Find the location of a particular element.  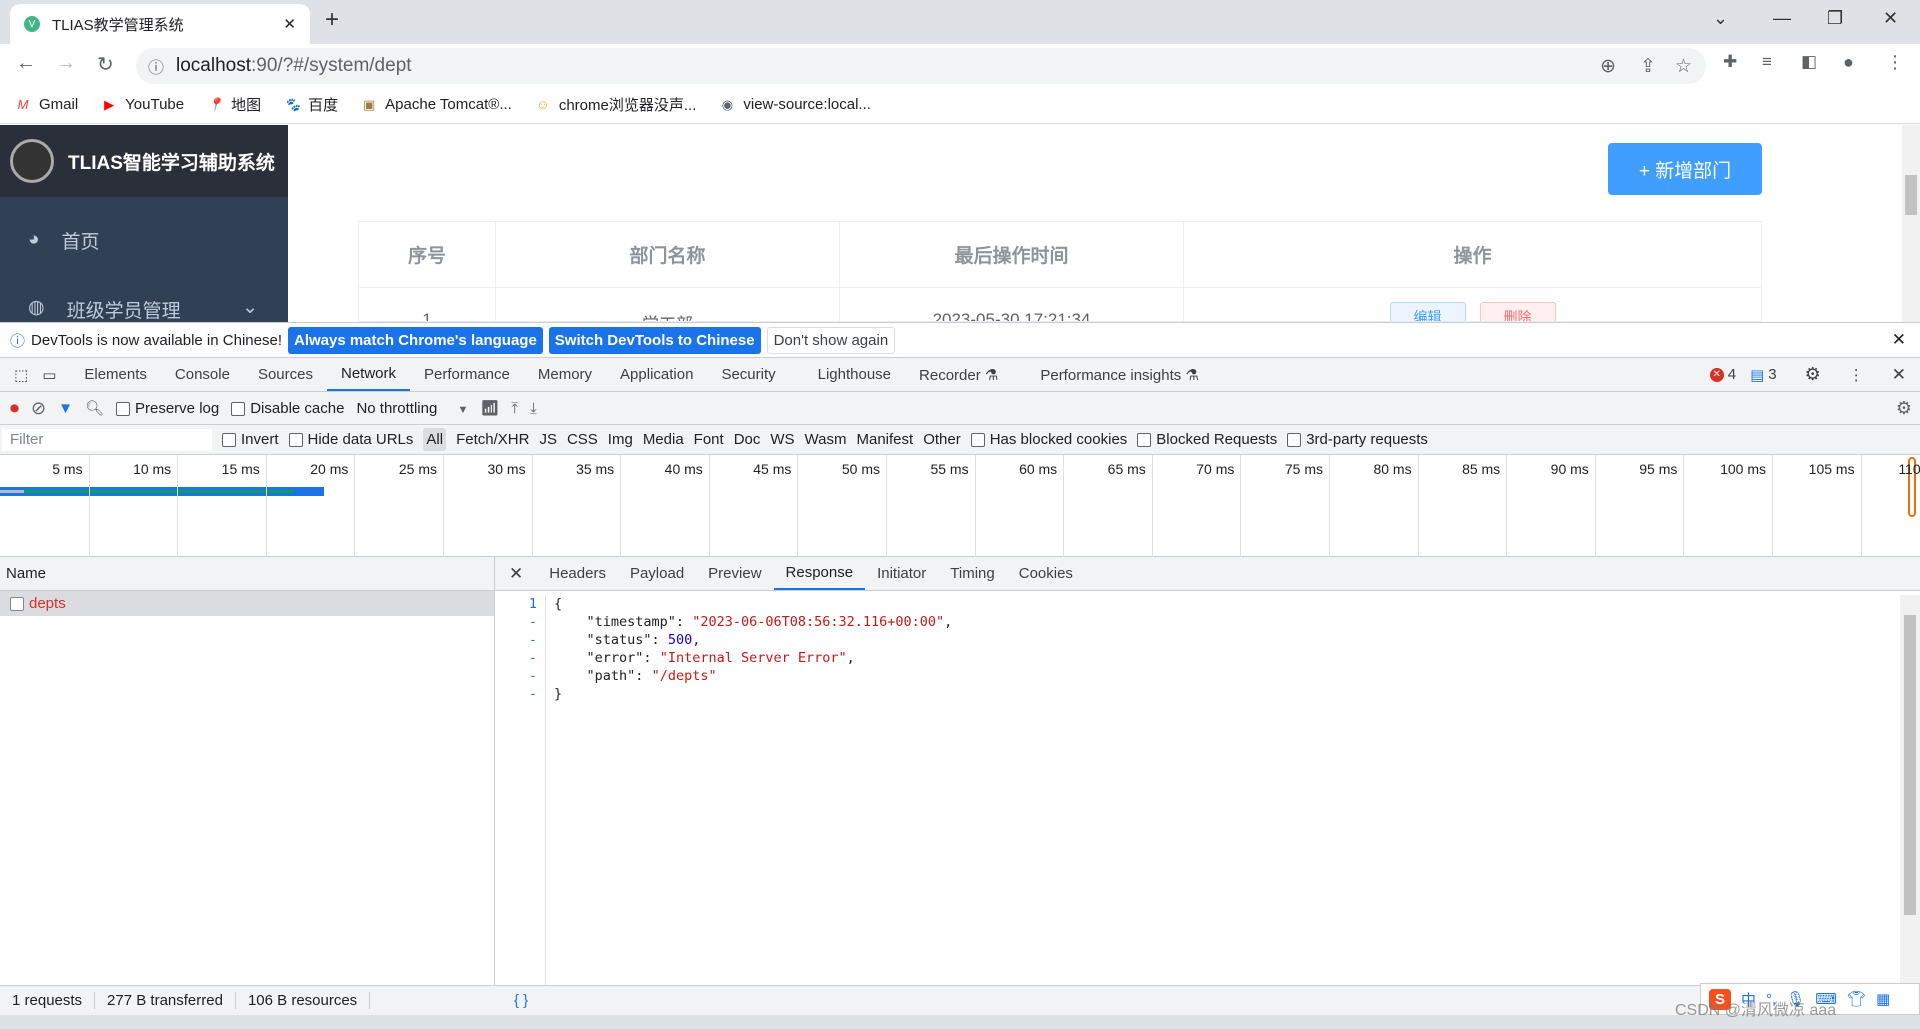

type-wasm: Wasm is located at coordinates (826, 439).